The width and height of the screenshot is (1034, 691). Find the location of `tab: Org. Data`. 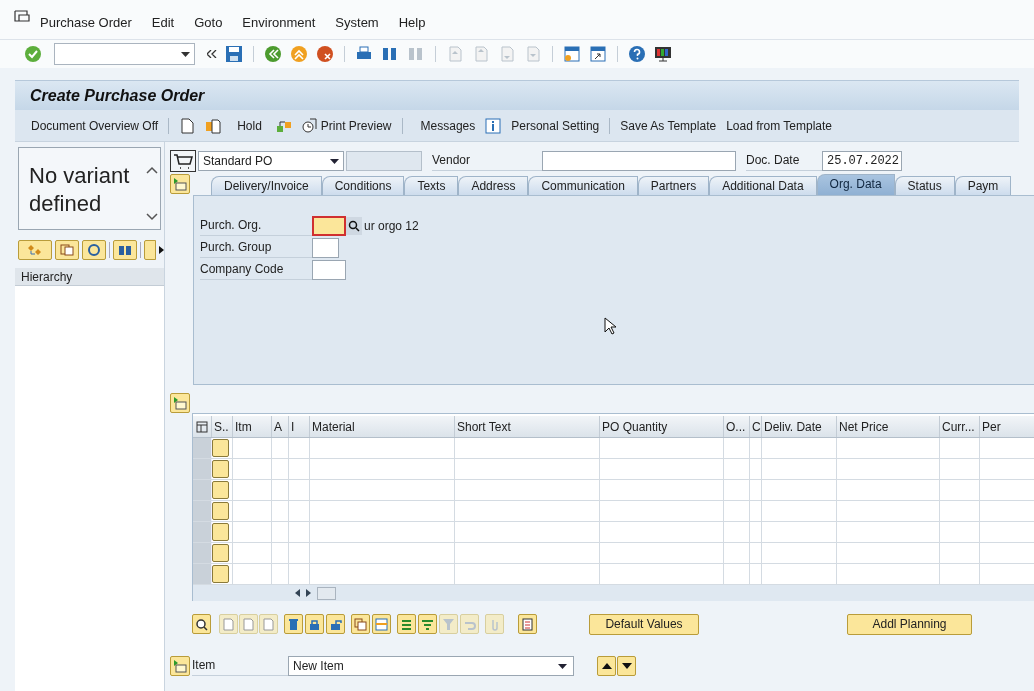

tab: Org. Data is located at coordinates (855, 184).